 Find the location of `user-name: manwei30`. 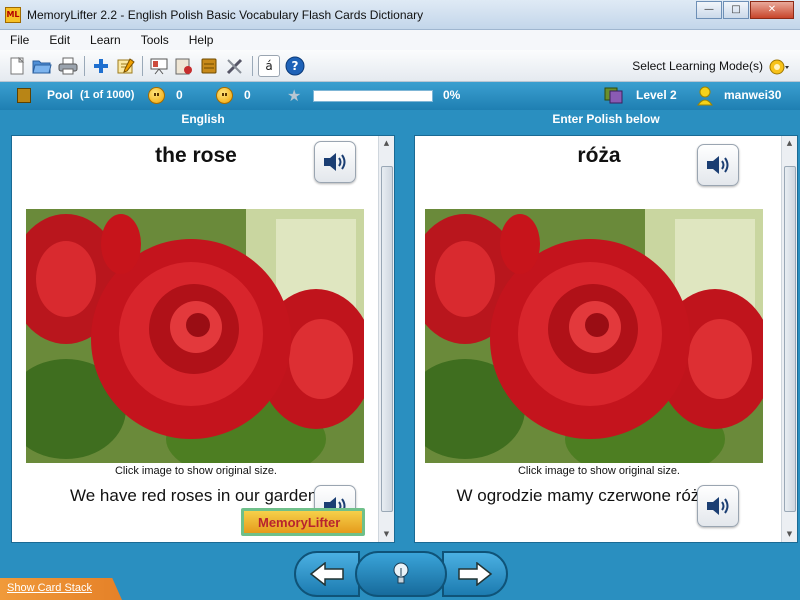

user-name: manwei30 is located at coordinates (753, 95).